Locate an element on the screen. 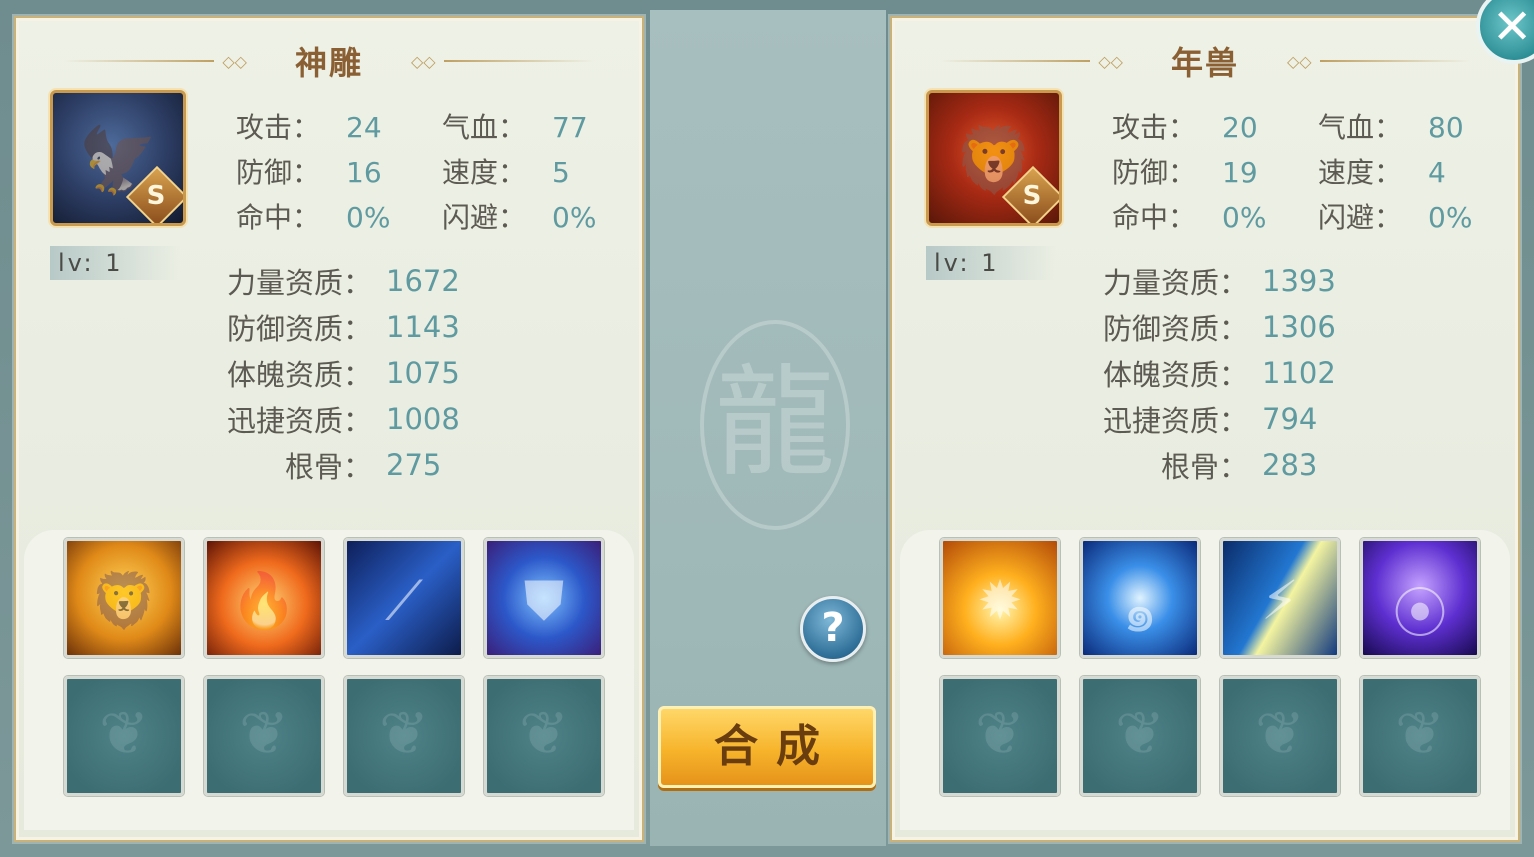 This screenshot has height=857, width=1534. quality-row: 迅捷资质： 794 is located at coordinates (1292, 419).